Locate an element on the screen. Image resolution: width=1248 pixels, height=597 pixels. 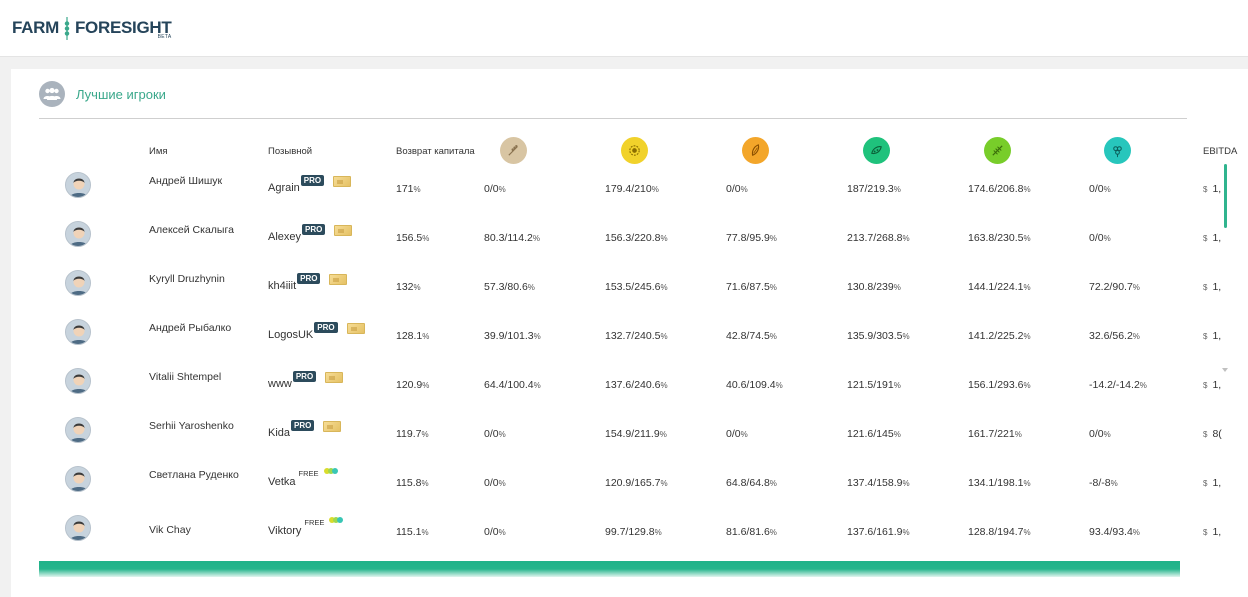
column-header-ebitda: EBITDA is located at coordinates (1220, 151).